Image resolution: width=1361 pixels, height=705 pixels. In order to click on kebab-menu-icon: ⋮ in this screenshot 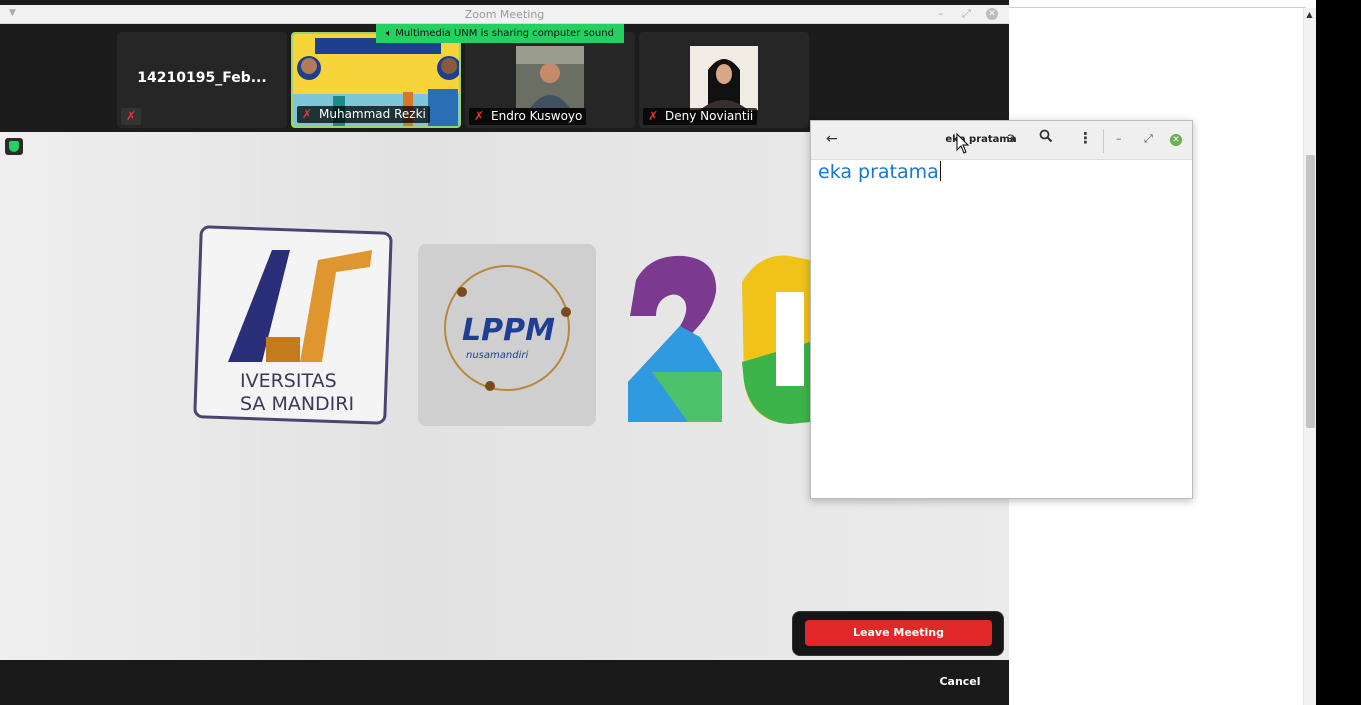, I will do `click(1085, 138)`.